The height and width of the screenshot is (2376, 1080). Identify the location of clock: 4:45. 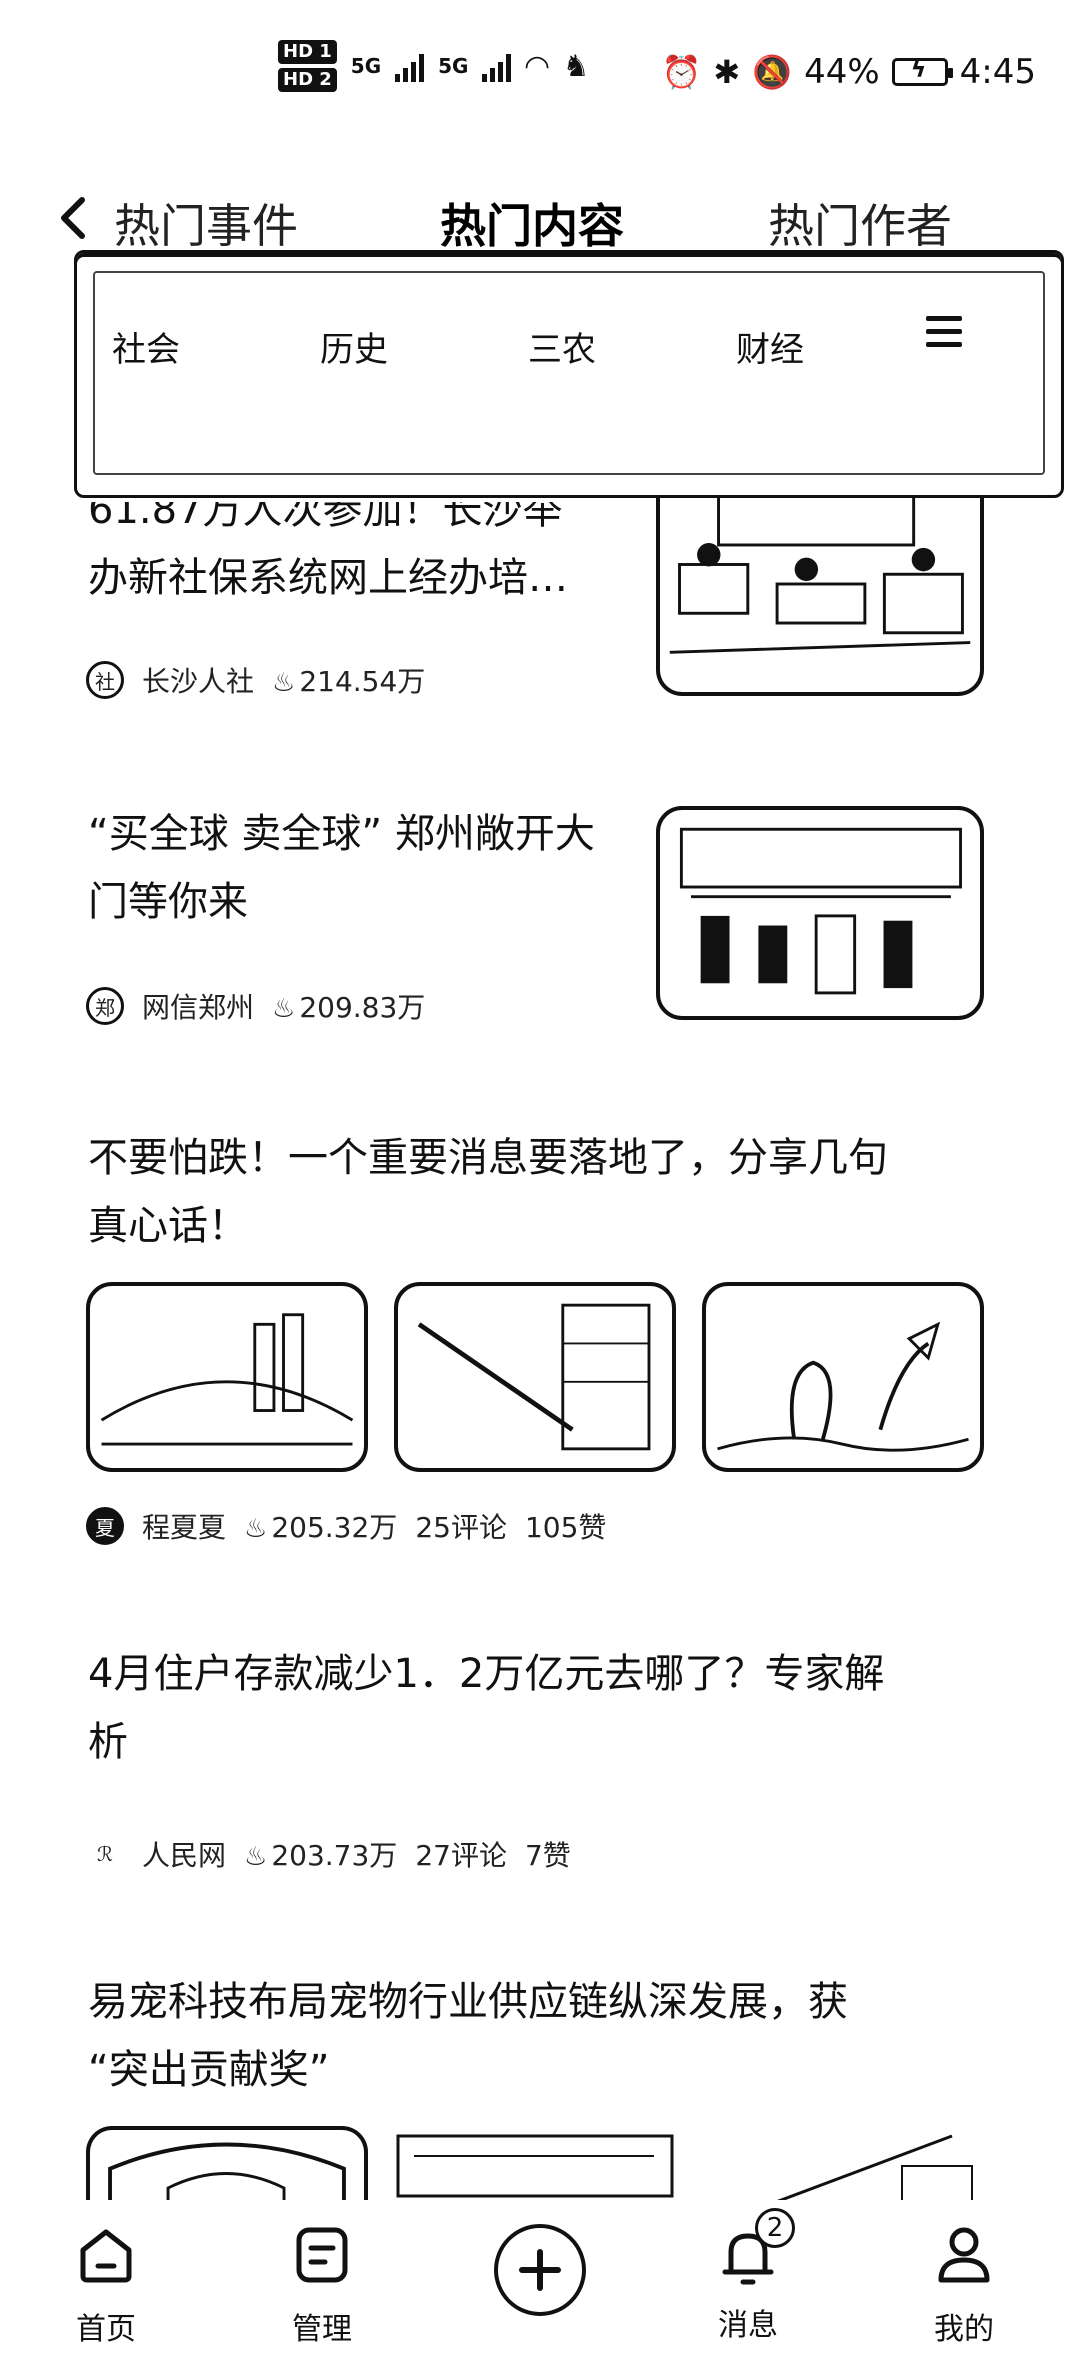
(997, 72).